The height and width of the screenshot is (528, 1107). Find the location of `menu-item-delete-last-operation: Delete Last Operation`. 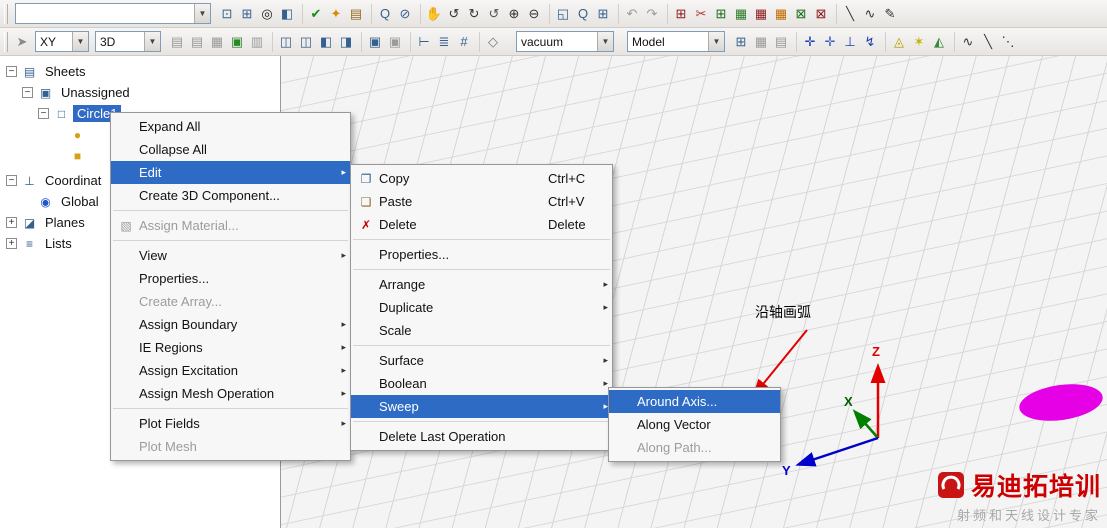

menu-item-delete-last-operation: Delete Last Operation is located at coordinates (481, 436).